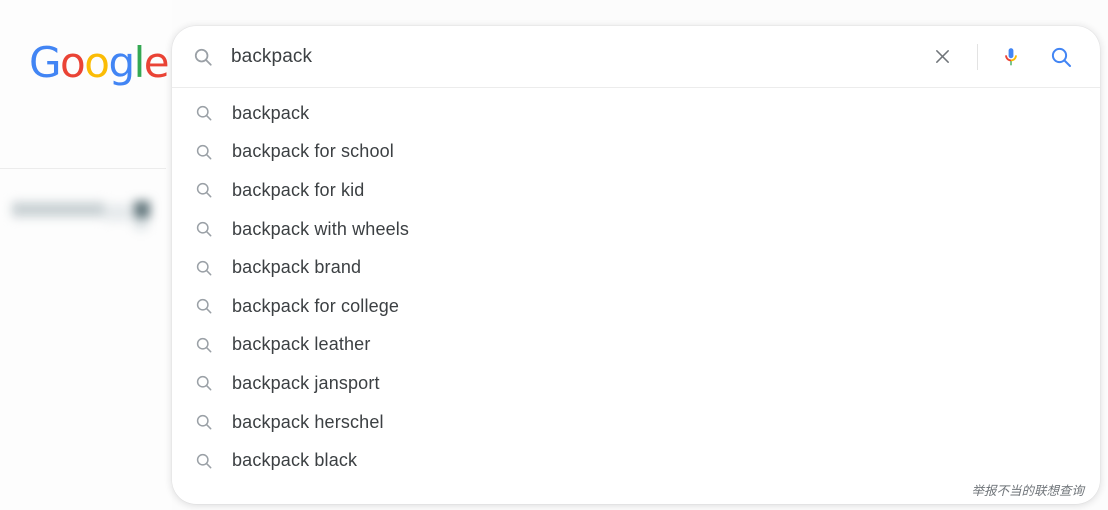 This screenshot has width=1108, height=510. I want to click on clear-search-button, so click(942, 57).